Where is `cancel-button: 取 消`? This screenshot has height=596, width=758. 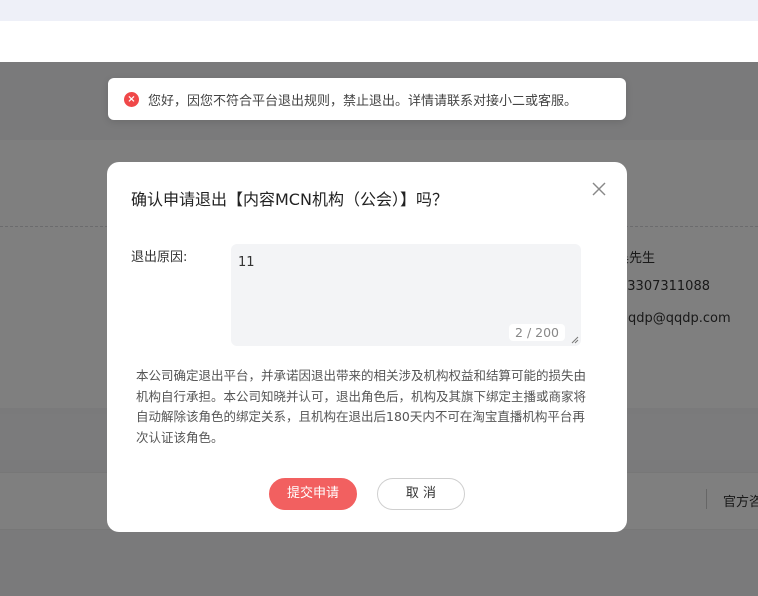
cancel-button: 取 消 is located at coordinates (421, 494).